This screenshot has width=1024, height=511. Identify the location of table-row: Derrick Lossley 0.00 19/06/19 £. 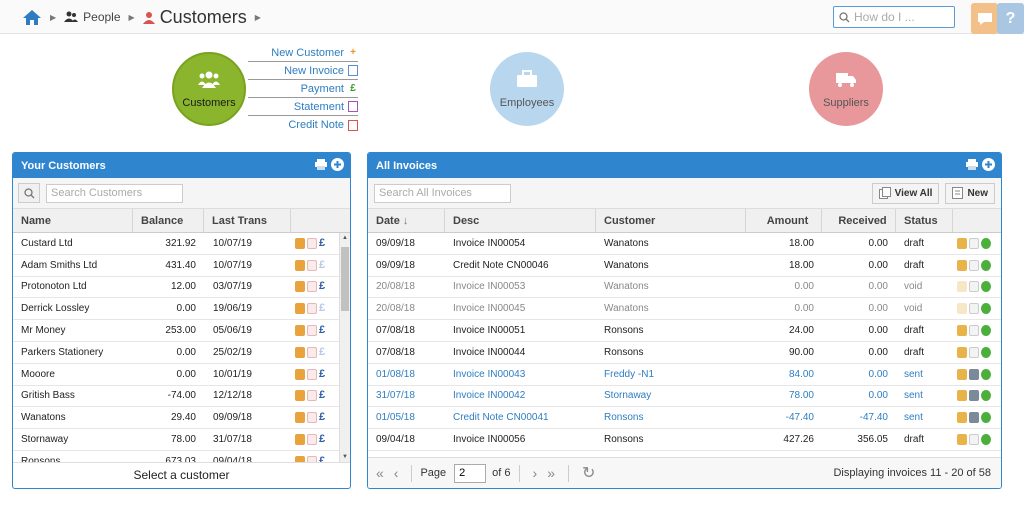
(181, 309).